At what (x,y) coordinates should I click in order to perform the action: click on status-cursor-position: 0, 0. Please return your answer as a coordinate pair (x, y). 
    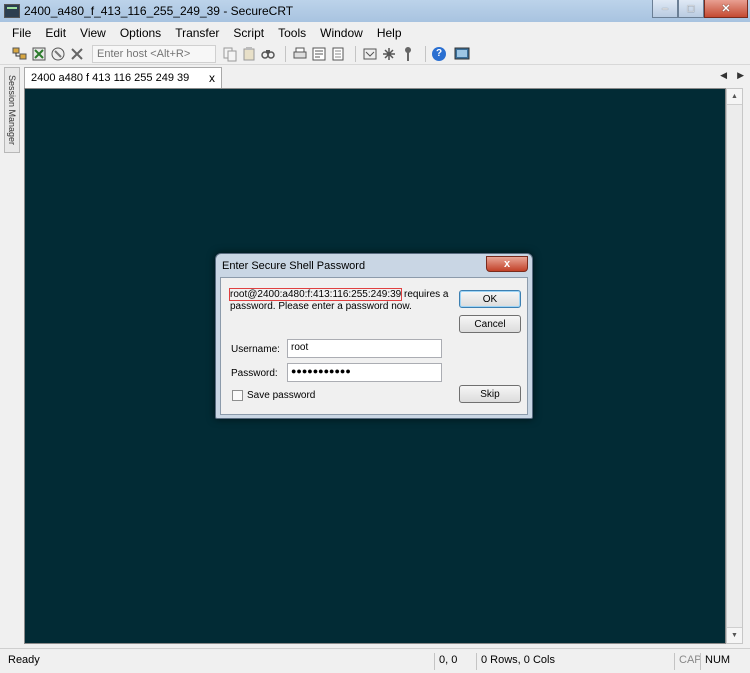
    Looking at the image, I should click on (454, 661).